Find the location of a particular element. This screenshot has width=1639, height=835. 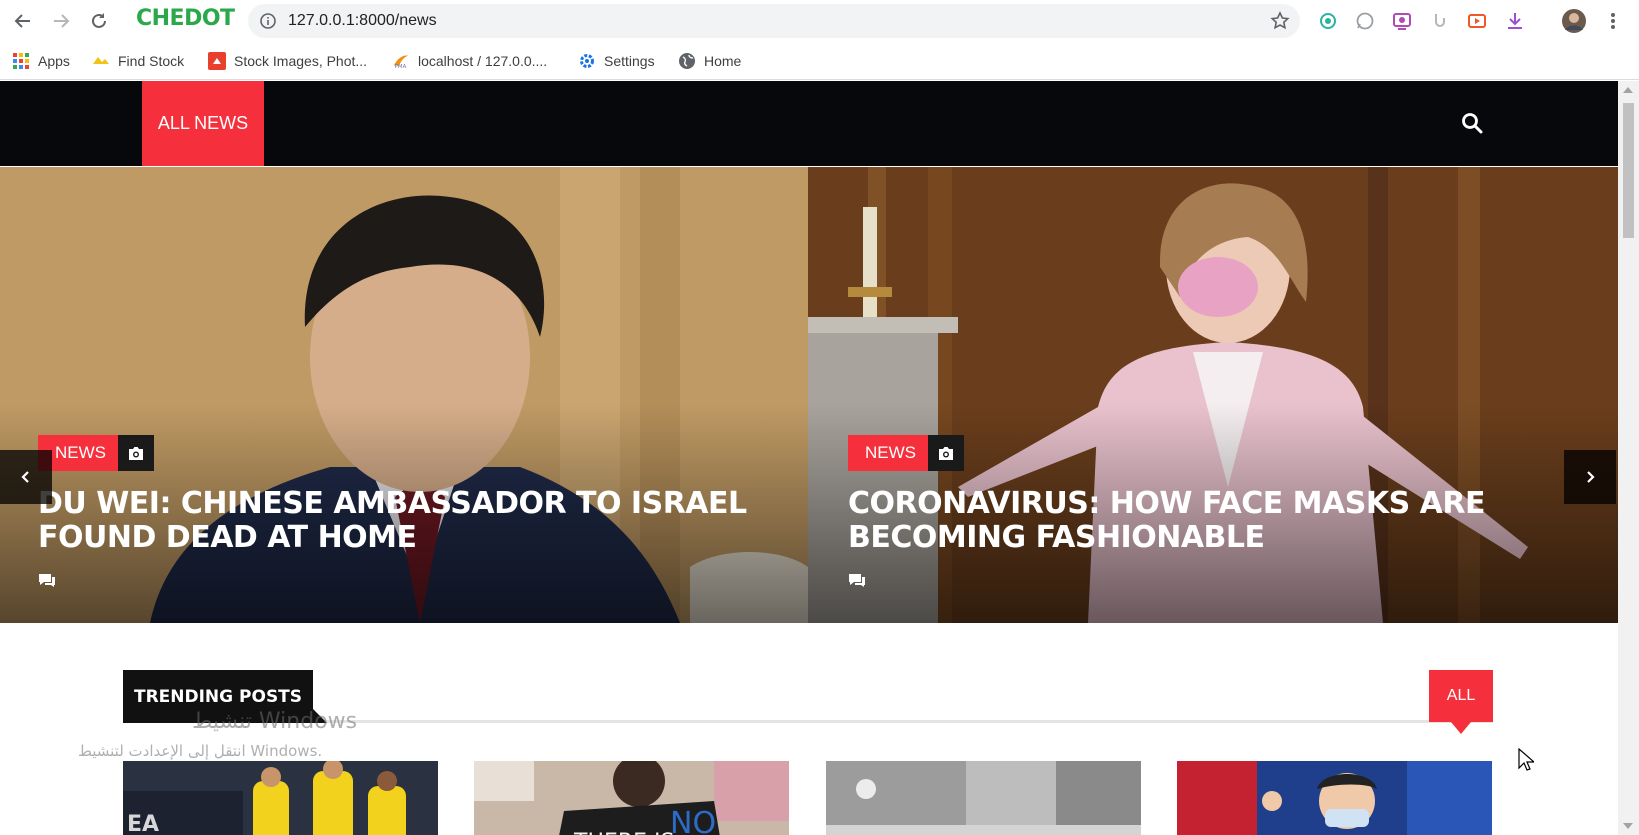

back-button is located at coordinates (23, 21).